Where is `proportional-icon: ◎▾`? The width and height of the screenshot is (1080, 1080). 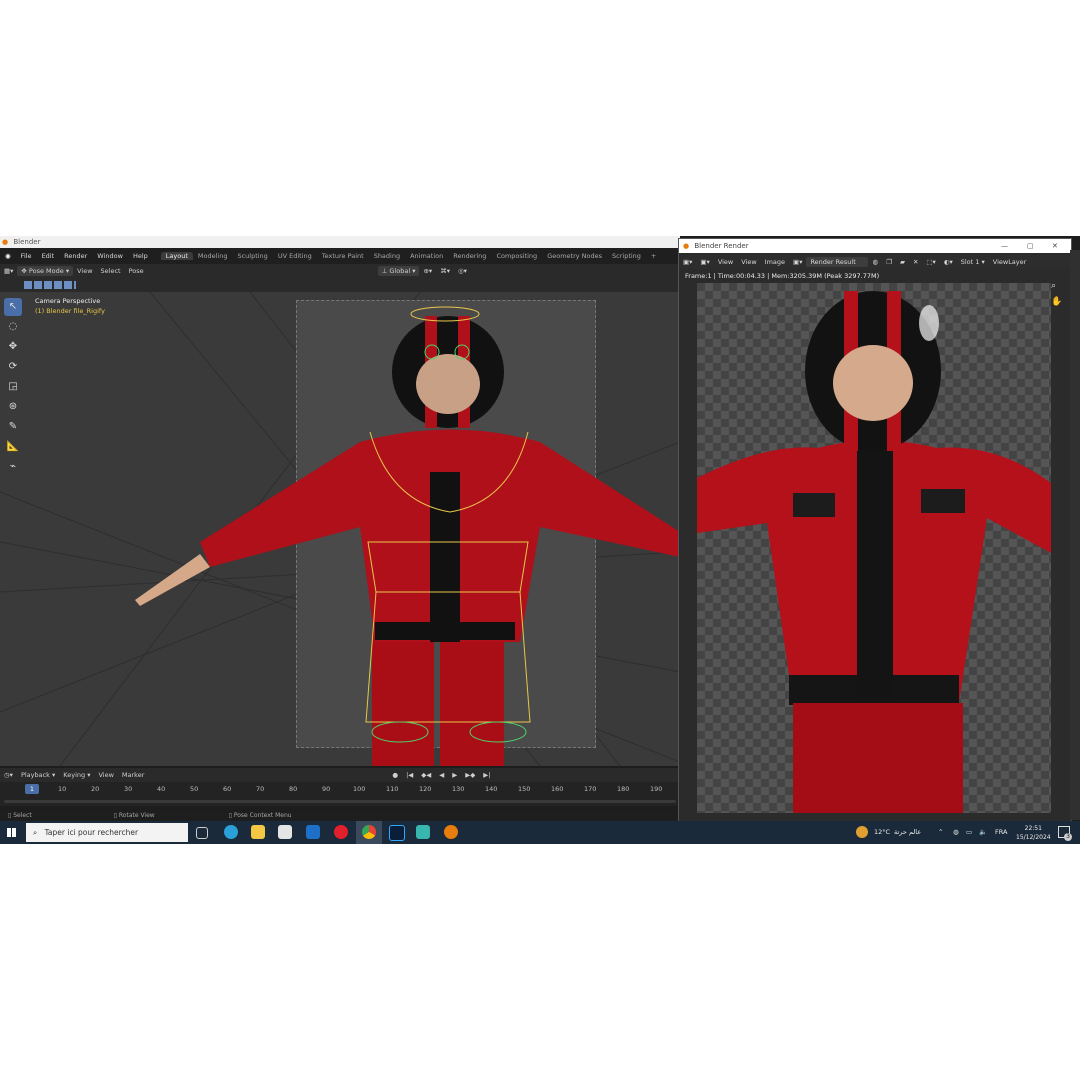 proportional-icon: ◎▾ is located at coordinates (462, 271).